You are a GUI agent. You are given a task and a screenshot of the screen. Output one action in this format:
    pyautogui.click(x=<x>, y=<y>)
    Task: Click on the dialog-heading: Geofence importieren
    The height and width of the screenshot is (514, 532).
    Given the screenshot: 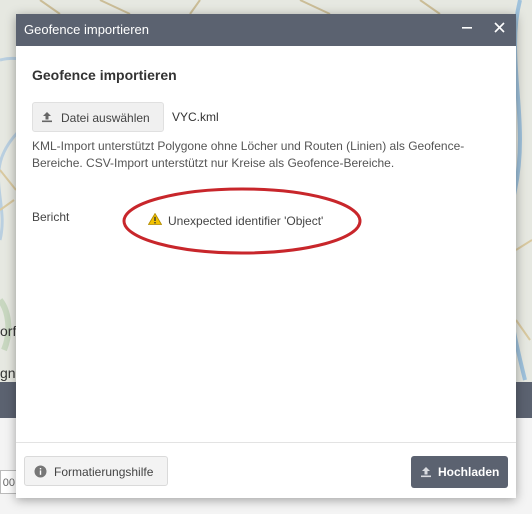 What is the action you would take?
    pyautogui.click(x=104, y=75)
    